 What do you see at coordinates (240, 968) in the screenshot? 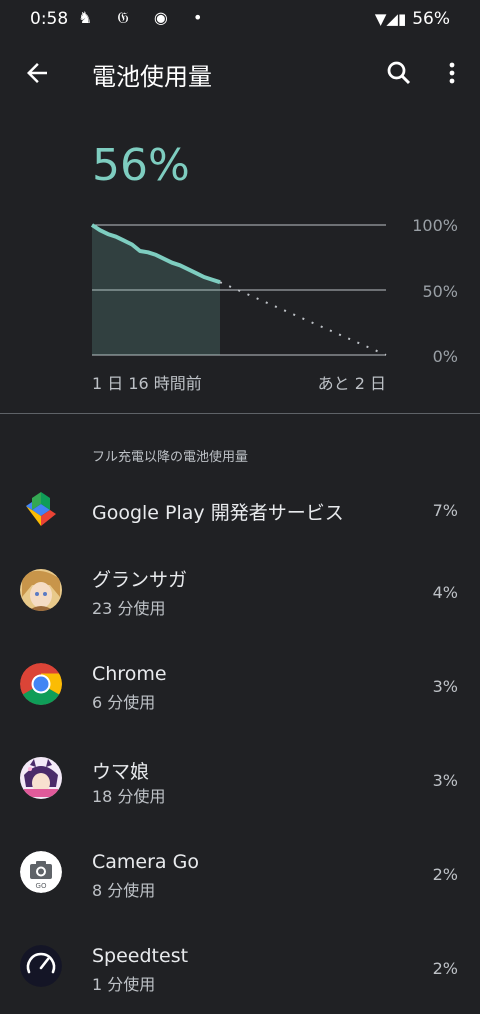
I see `app-row-speedtest: Speedtest 1 分使用 2%` at bounding box center [240, 968].